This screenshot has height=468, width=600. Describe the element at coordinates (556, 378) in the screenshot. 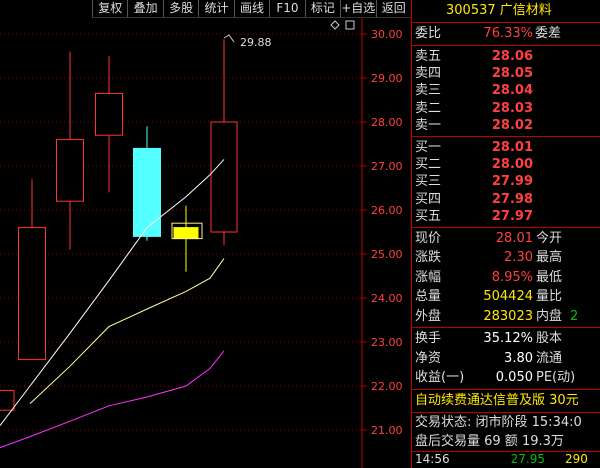

I see `stat-right-label: PE(动)` at that location.